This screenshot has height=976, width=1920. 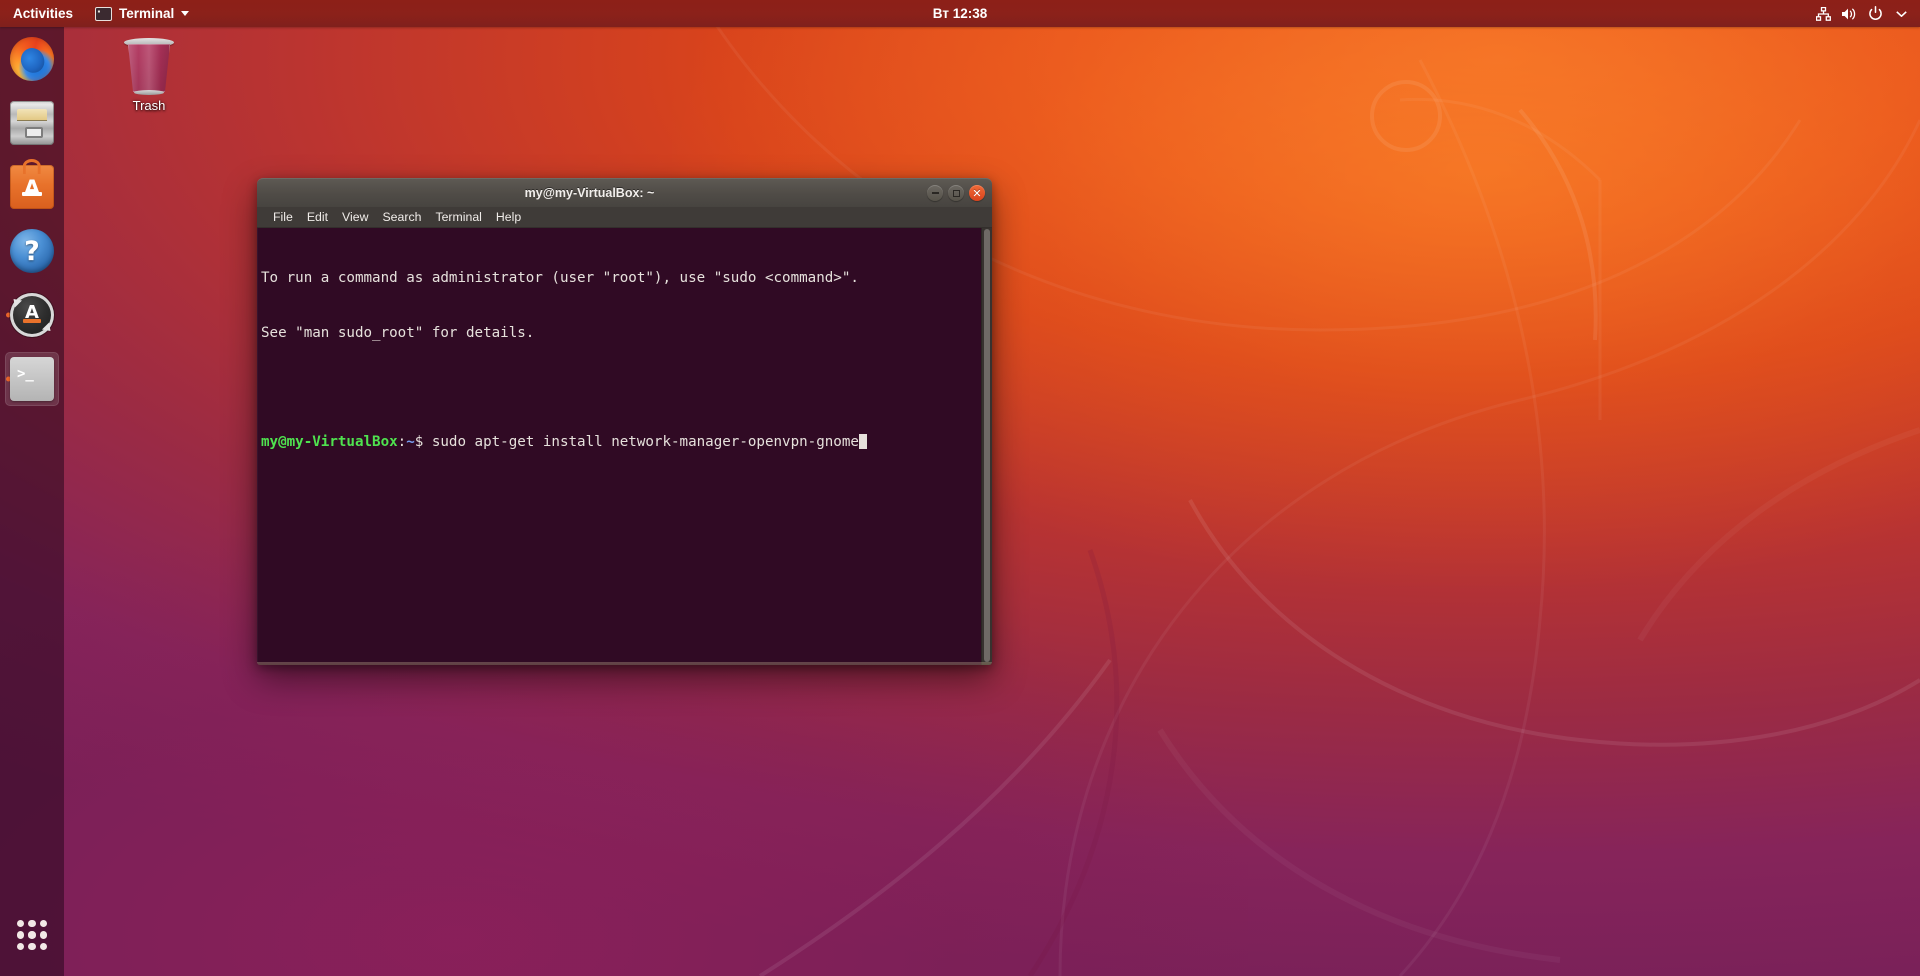 What do you see at coordinates (32, 167) in the screenshot?
I see `bag-handle` at bounding box center [32, 167].